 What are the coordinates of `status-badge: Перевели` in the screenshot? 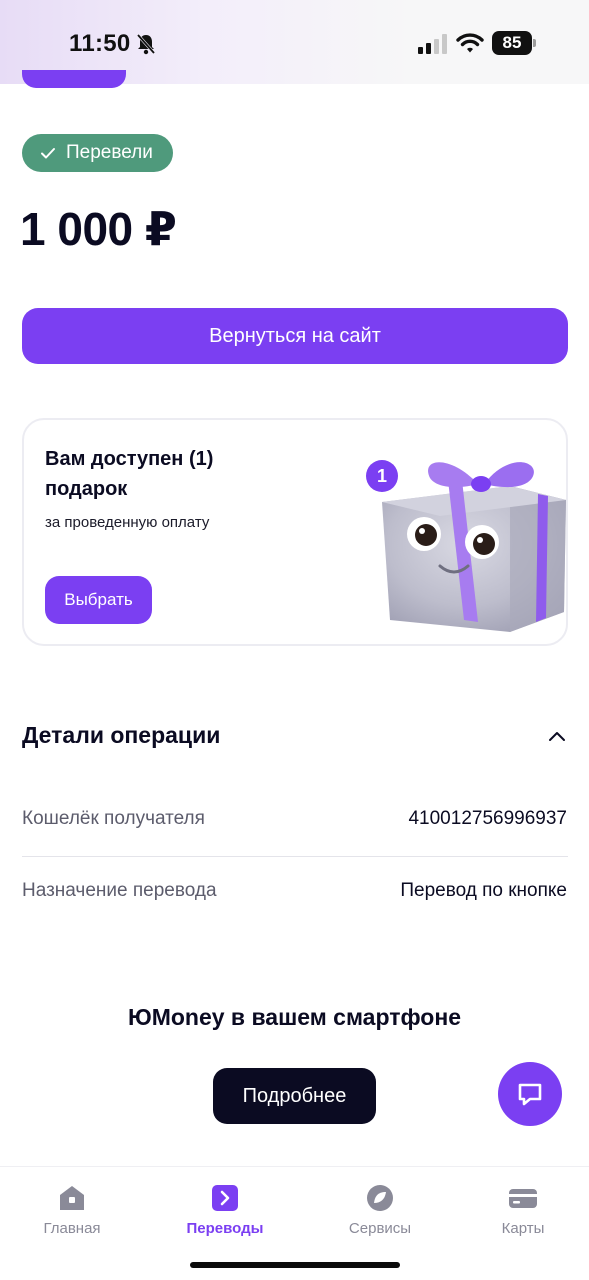 It's located at (97, 153).